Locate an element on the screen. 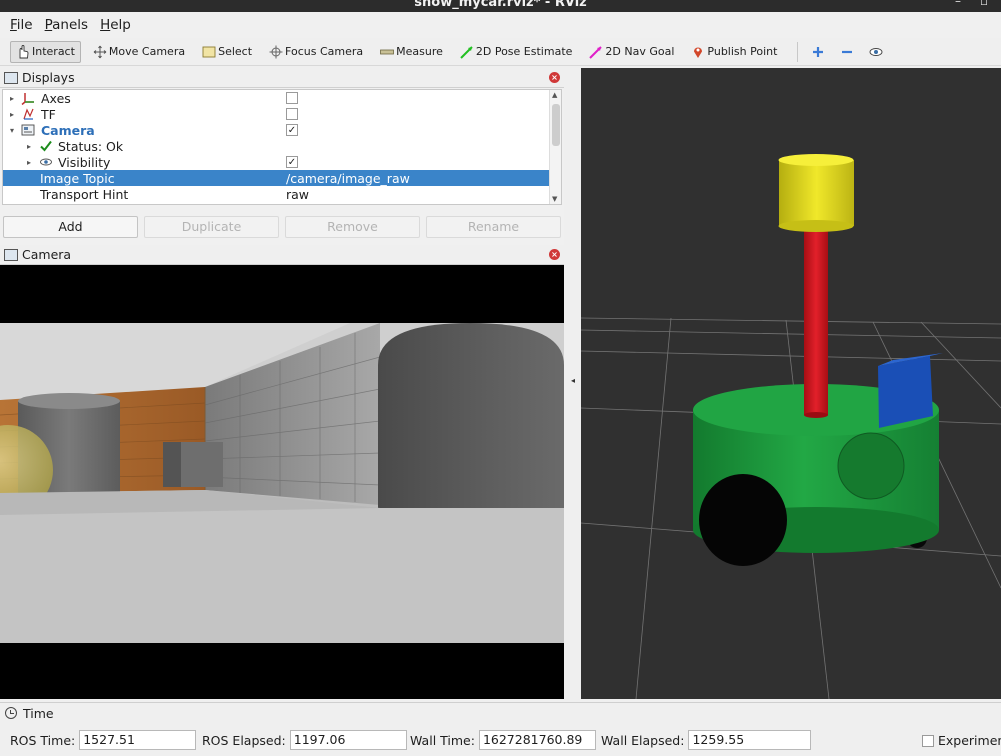 This screenshot has width=1001, height=756. menu-help-label: elp is located at coordinates (120, 25).